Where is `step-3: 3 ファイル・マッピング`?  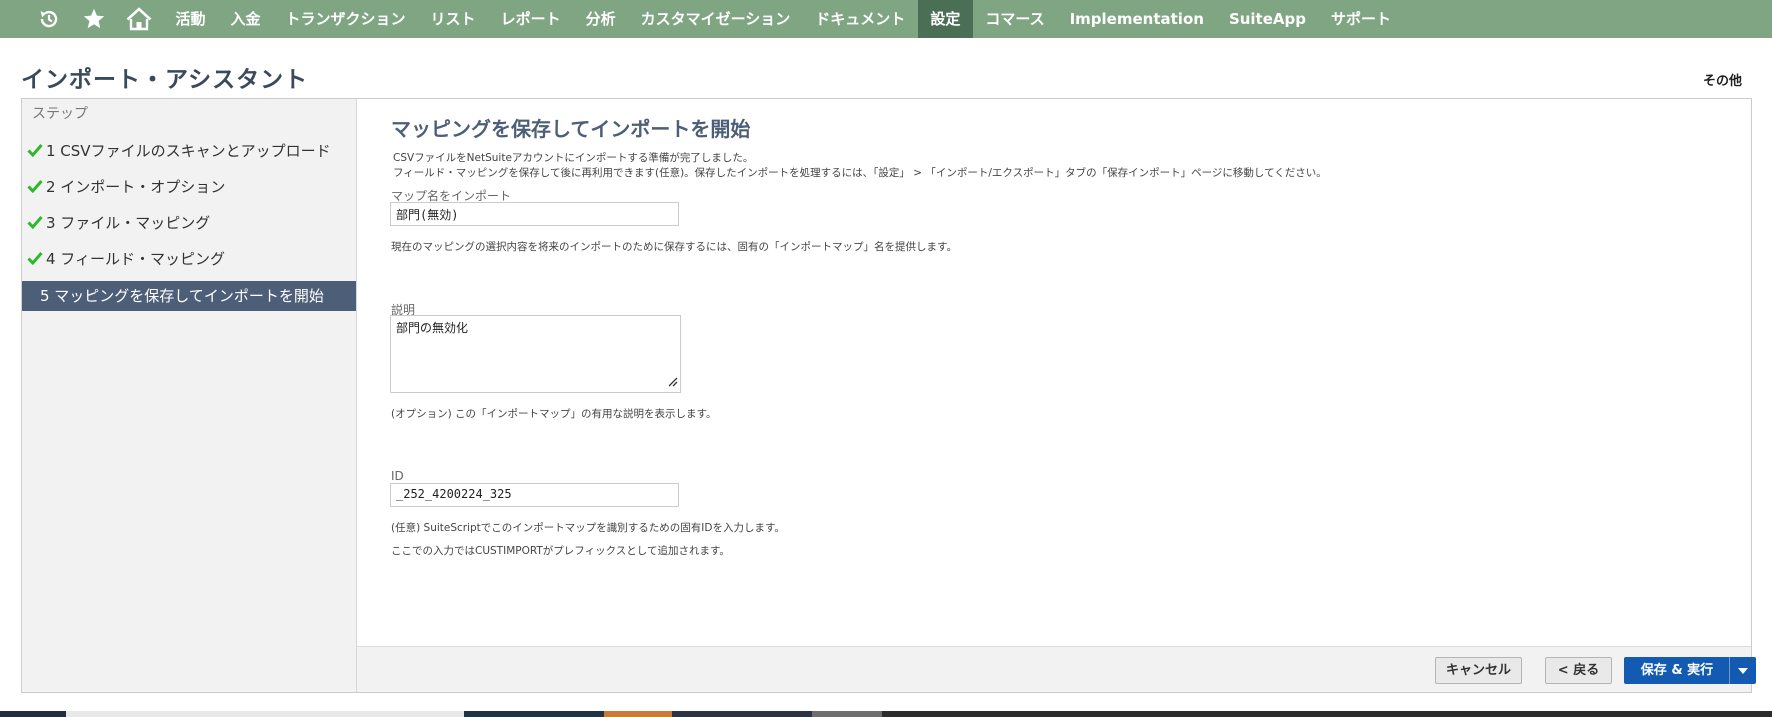 step-3: 3 ファイル・マッピング is located at coordinates (189, 223).